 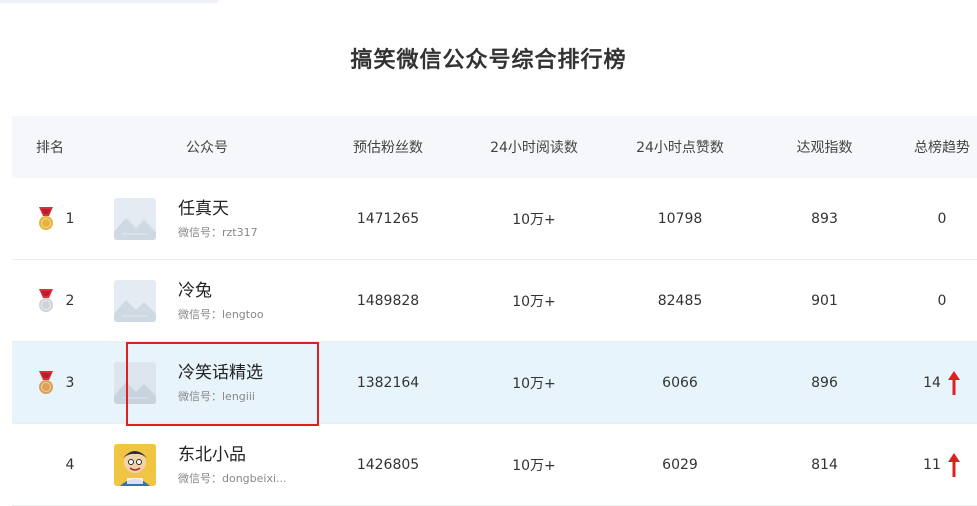 What do you see at coordinates (388, 382) in the screenshot?
I see `fans-count: 1382164` at bounding box center [388, 382].